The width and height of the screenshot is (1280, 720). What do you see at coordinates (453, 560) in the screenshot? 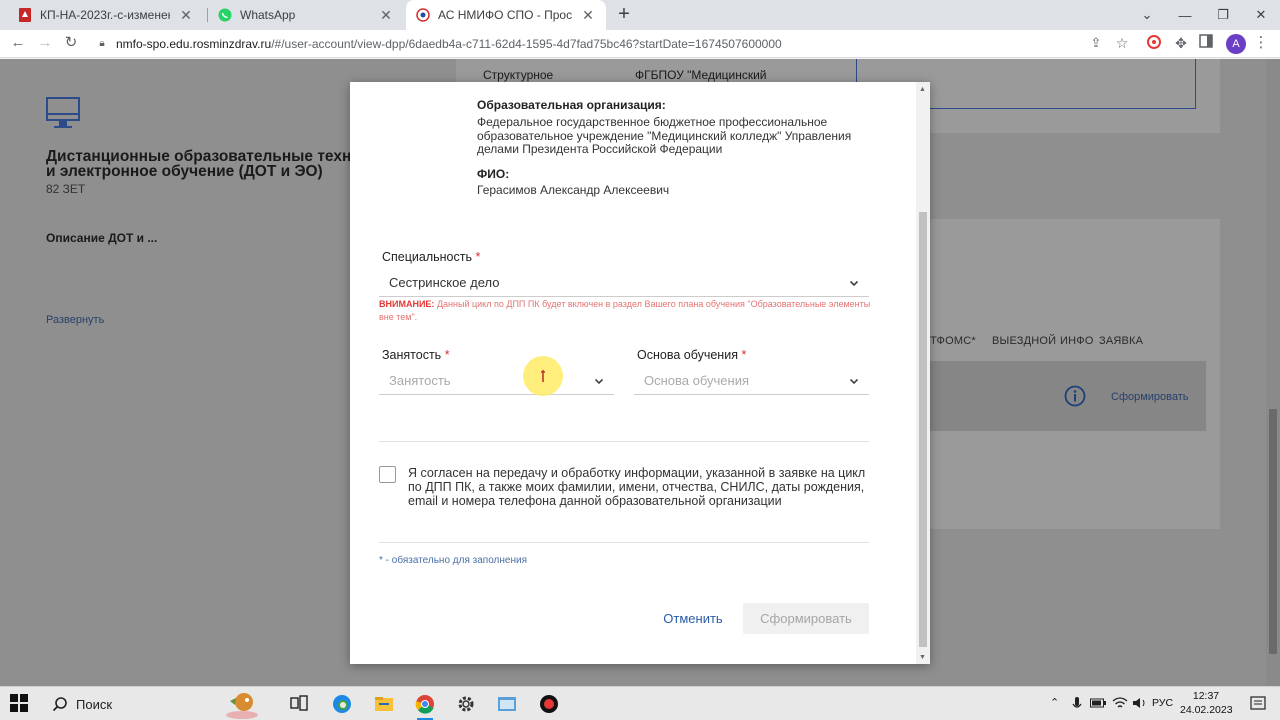
I see `required-note: * - обязательно для заполнения` at bounding box center [453, 560].